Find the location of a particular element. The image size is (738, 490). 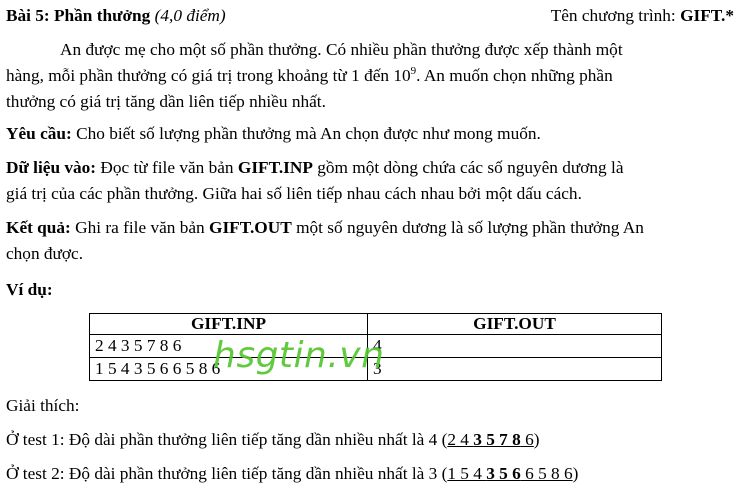

input-text-a: Đọc từ file văn bản is located at coordinates (167, 167).